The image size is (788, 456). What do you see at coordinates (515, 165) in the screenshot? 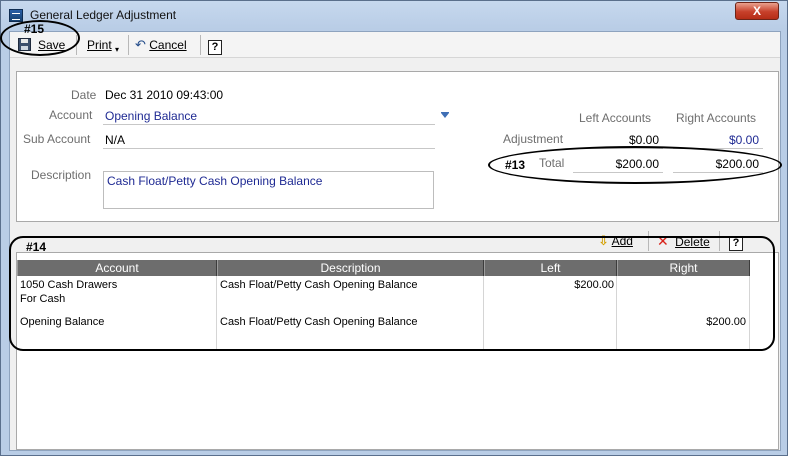
I see `annotation-label-13: #13` at bounding box center [515, 165].